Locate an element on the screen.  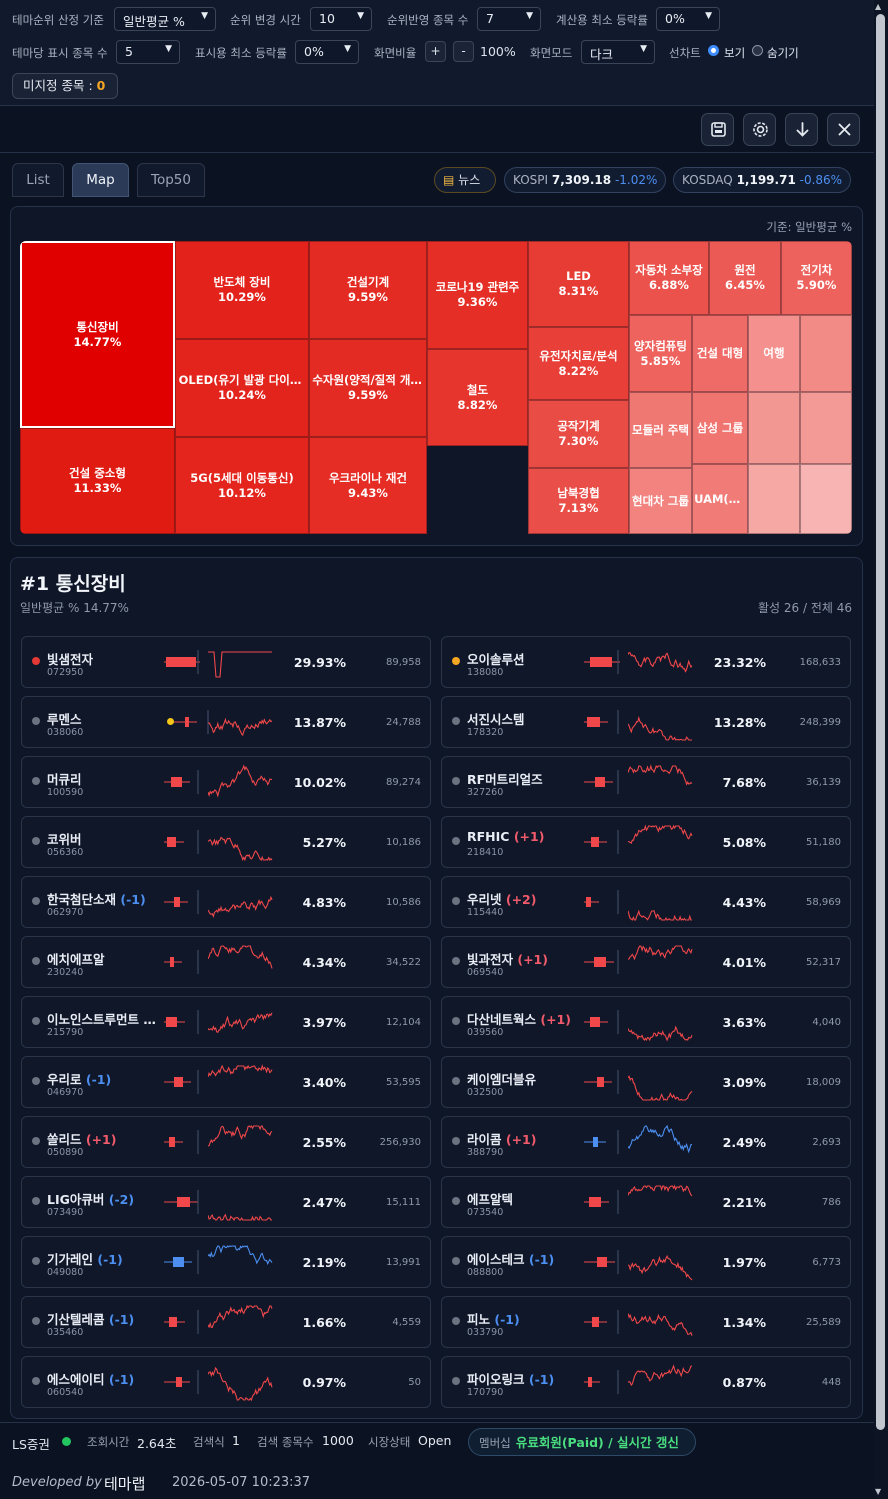
treemap-tile: 양자컴퓨팅 5.85% is located at coordinates (660, 353).